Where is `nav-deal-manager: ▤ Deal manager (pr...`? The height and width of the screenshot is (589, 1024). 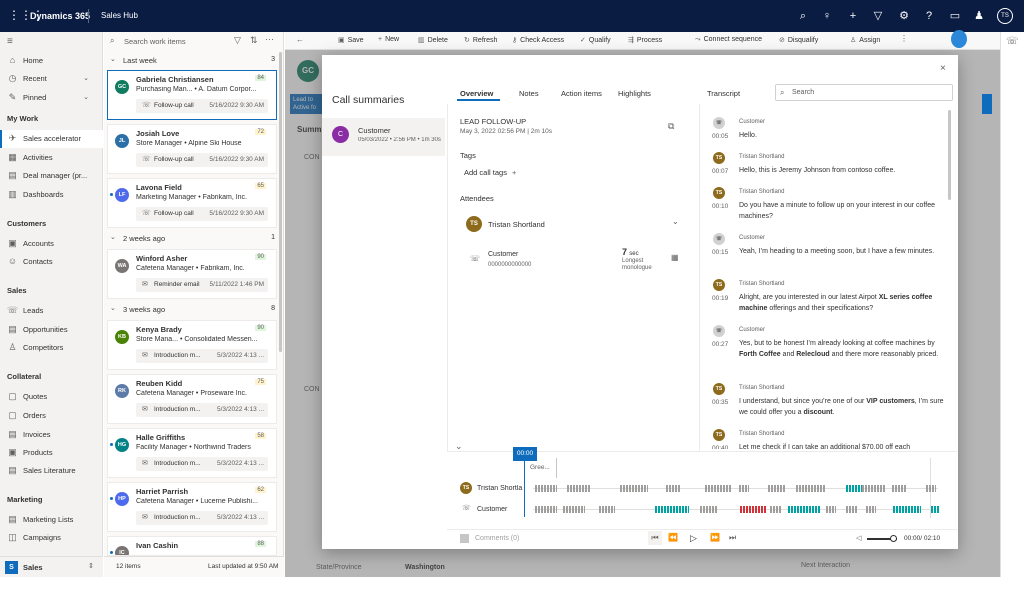
nav-deal-manager: ▤ Deal manager (pr... is located at coordinates (51, 176).